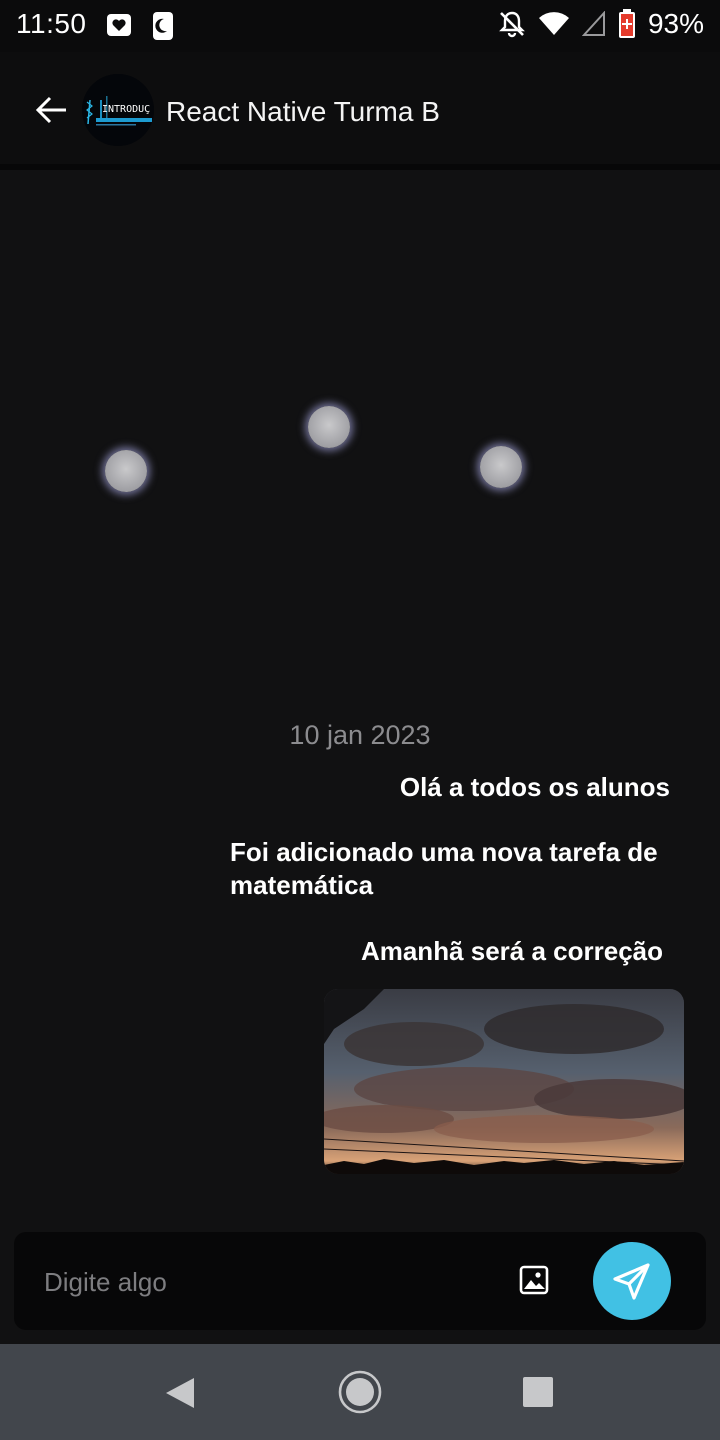 This screenshot has width=720, height=1440. I want to click on message-composer, so click(360, 1281).